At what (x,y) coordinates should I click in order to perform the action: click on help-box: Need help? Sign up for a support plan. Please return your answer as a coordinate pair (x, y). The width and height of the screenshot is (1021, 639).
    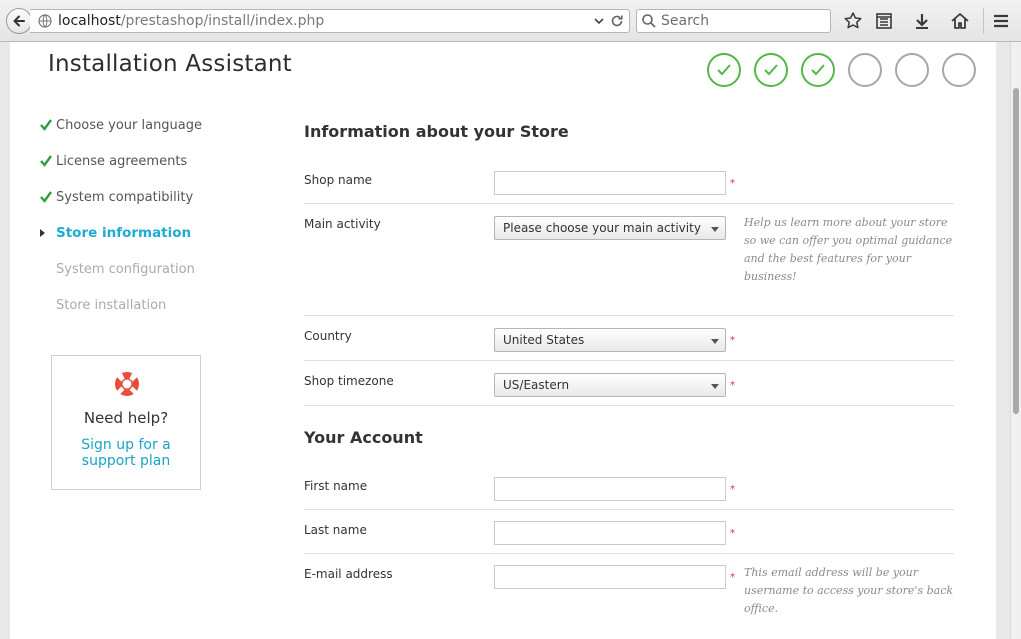
    Looking at the image, I should click on (126, 422).